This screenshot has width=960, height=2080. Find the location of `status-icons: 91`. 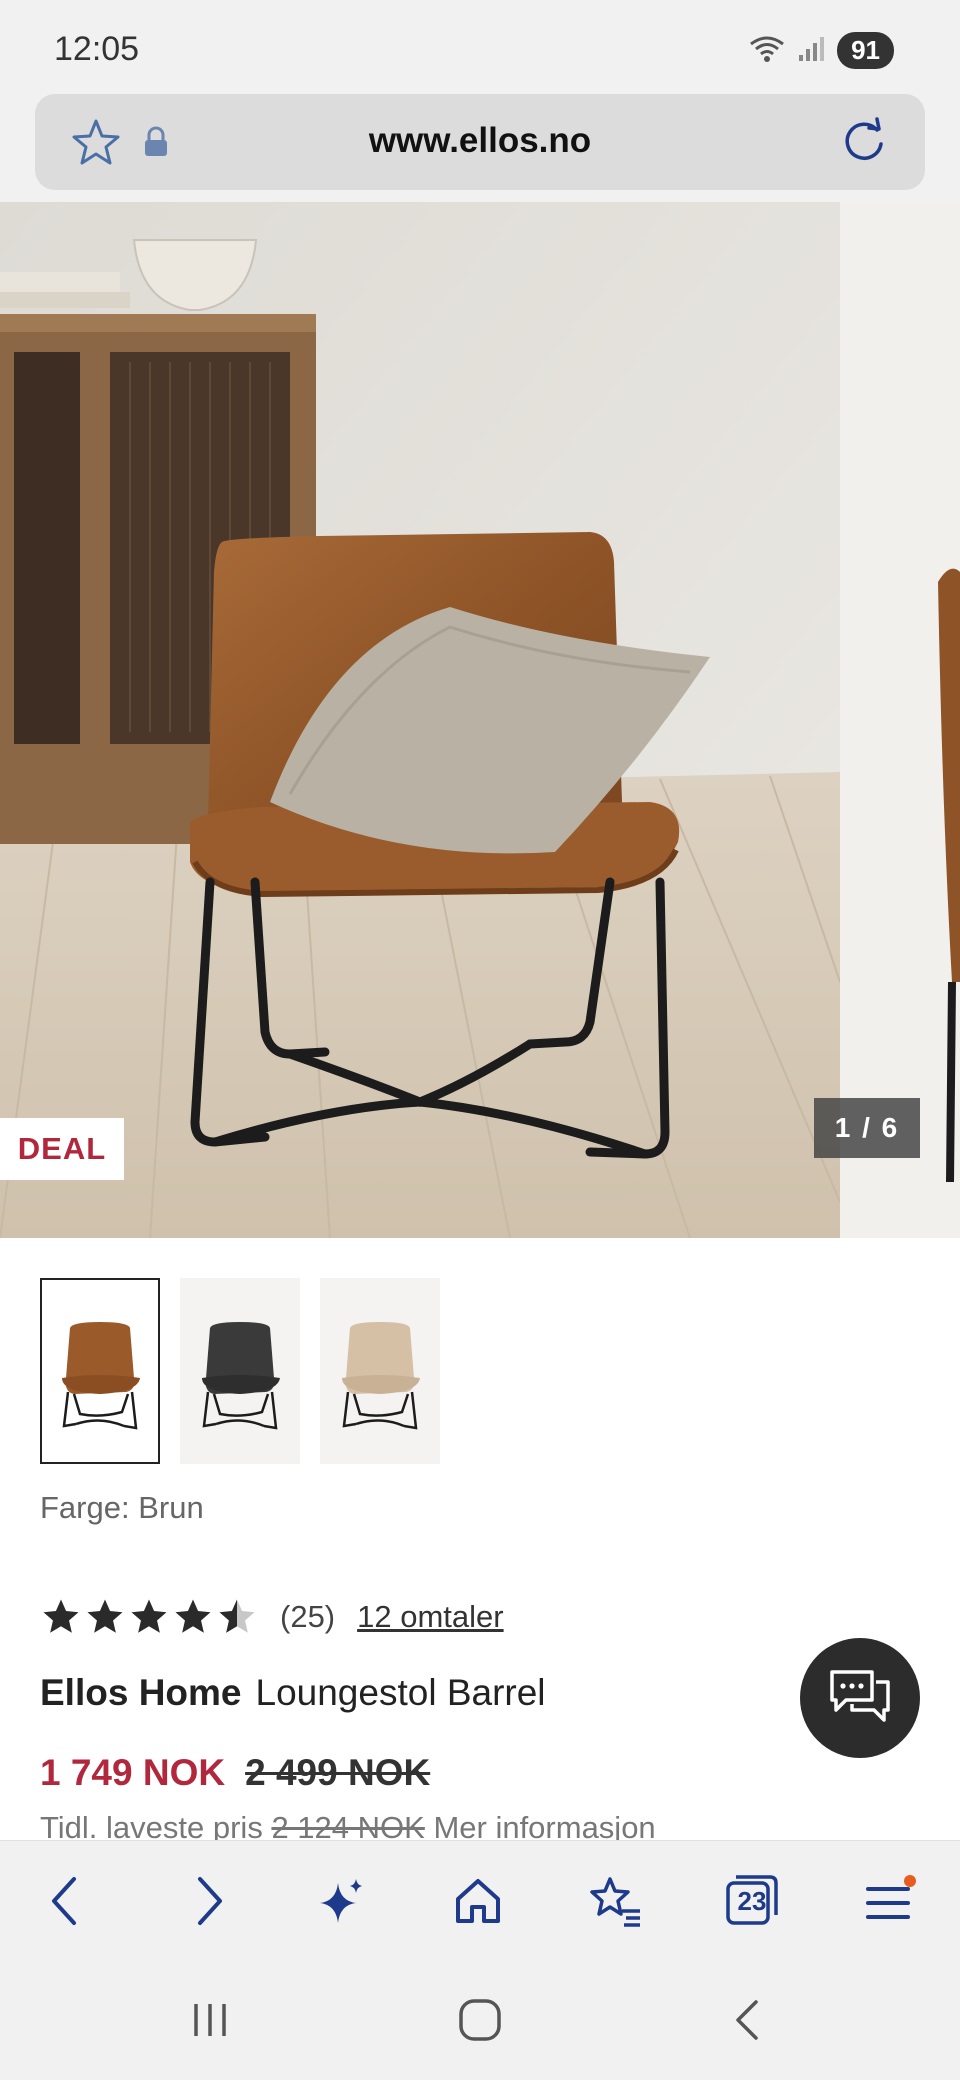

status-icons: 91 is located at coordinates (820, 50).